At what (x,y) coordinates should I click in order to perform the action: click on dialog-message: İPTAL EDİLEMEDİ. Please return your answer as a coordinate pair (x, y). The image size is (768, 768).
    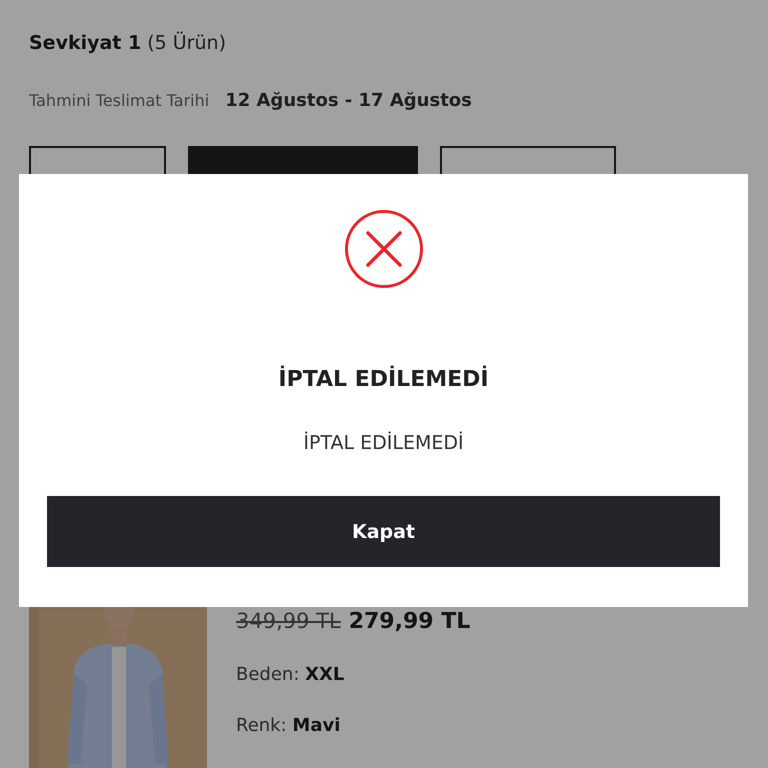
    Looking at the image, I should click on (383, 443).